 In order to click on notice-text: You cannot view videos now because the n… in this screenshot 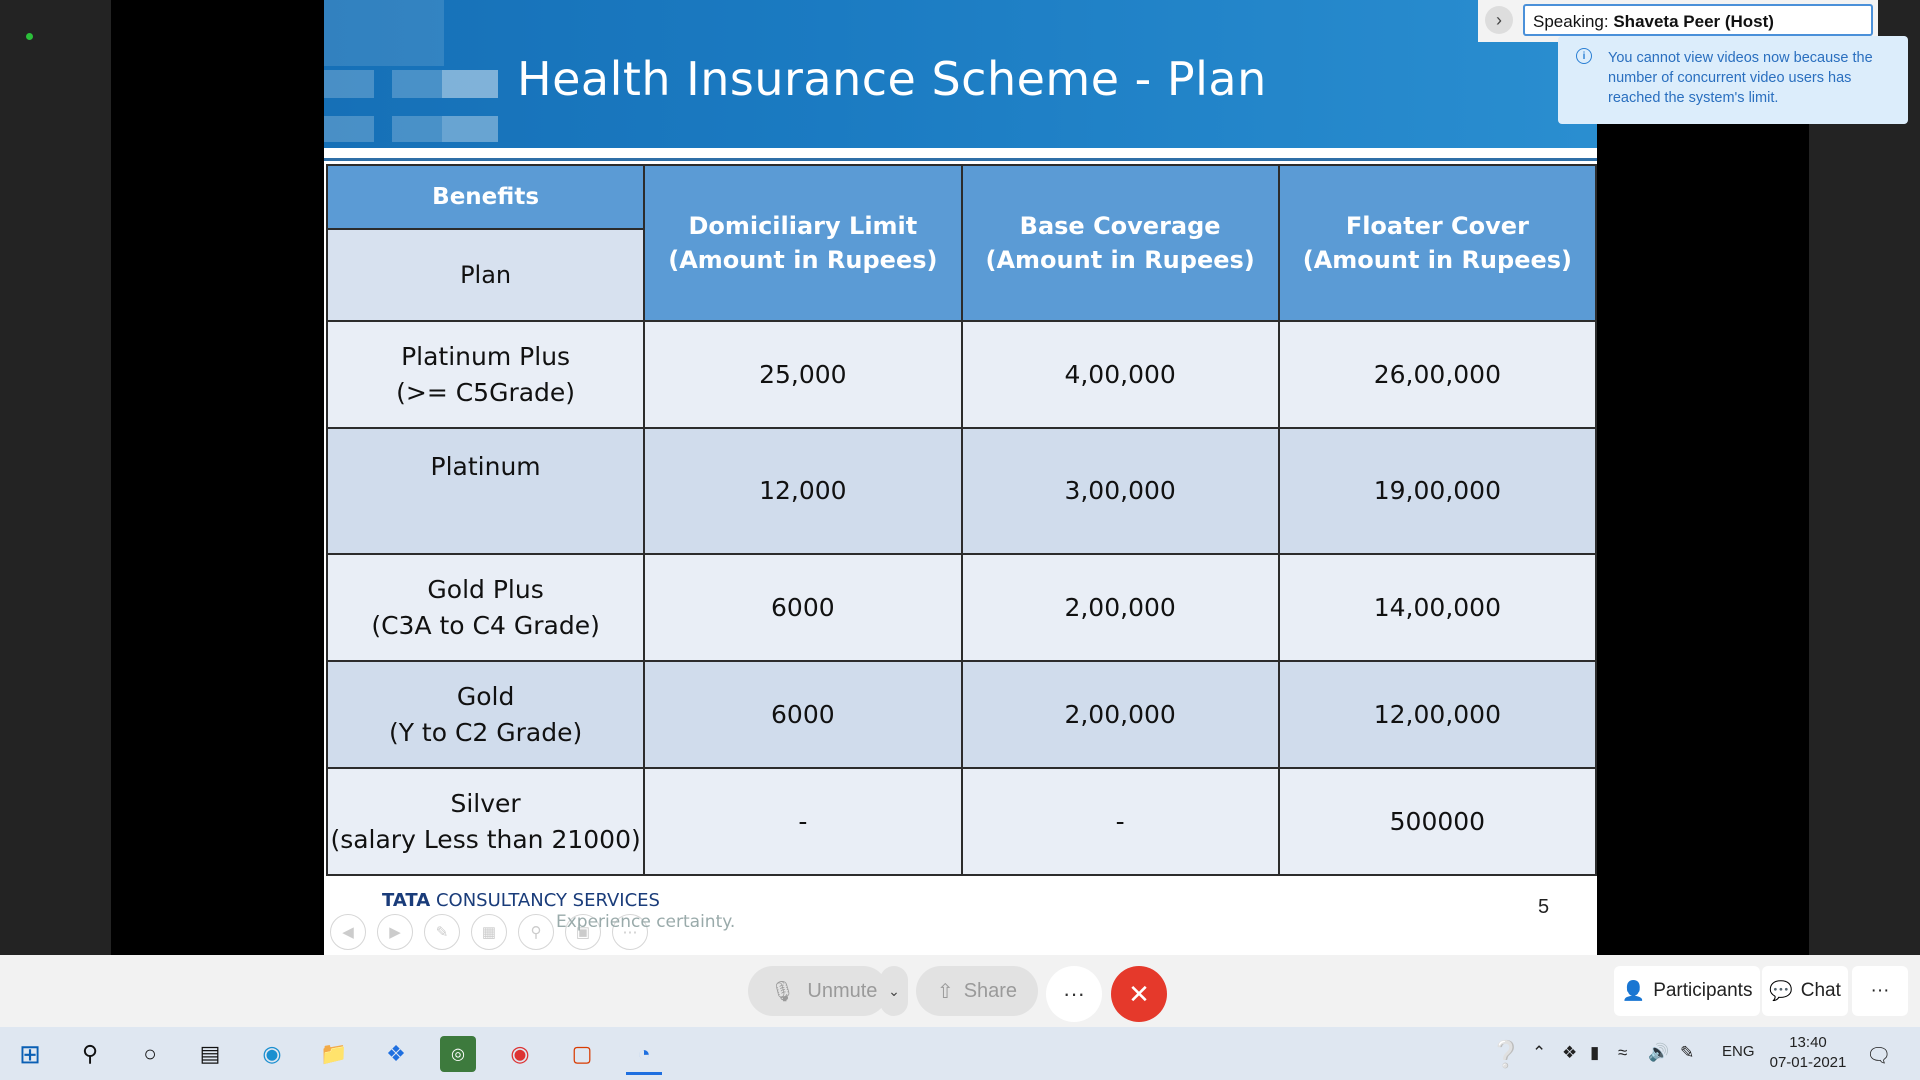, I will do `click(1740, 78)`.